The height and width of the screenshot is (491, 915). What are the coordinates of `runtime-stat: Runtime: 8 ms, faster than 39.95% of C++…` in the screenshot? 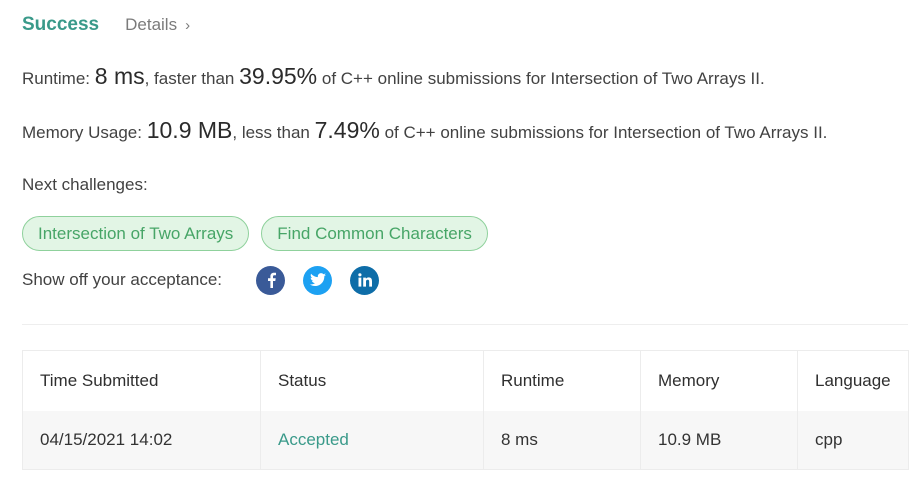 It's located at (393, 76).